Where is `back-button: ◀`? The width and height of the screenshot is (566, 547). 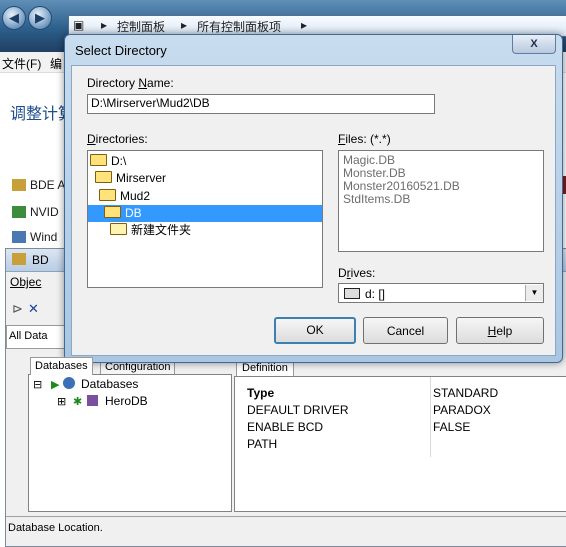 back-button: ◀ is located at coordinates (14, 18).